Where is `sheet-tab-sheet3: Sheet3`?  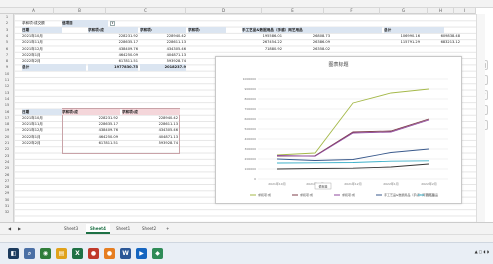
sheet-tab-sheet3: Sheet3 is located at coordinates (71, 229).